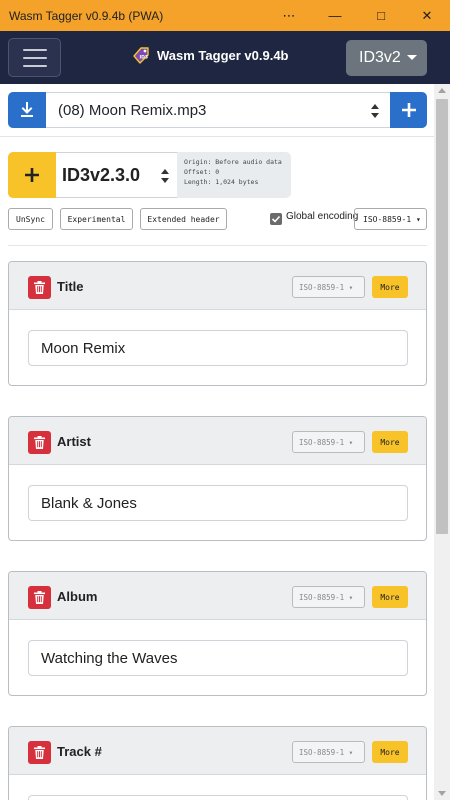 The height and width of the screenshot is (800, 450). Describe the element at coordinates (442, 316) in the screenshot. I see `scrollbar-thumb` at that location.